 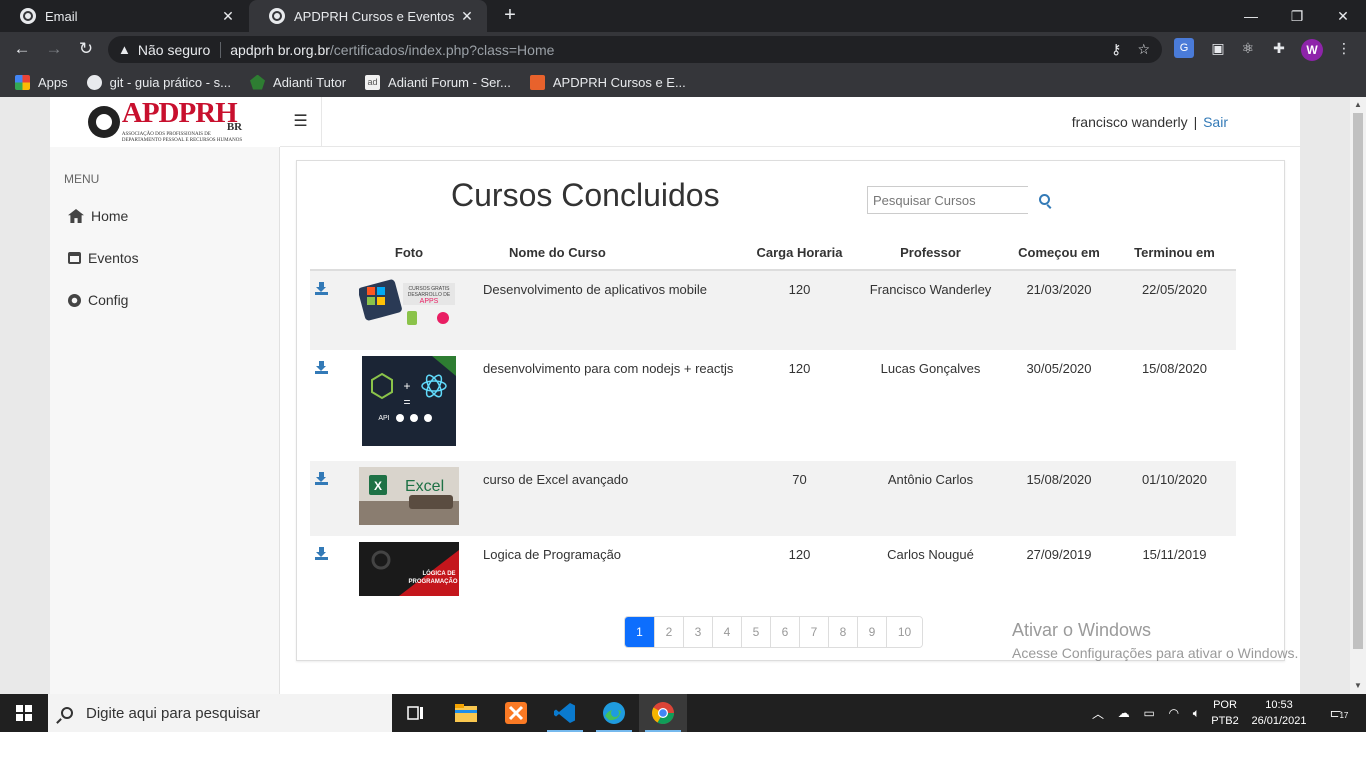 I want to click on security-label: Não seguro, so click(x=174, y=50).